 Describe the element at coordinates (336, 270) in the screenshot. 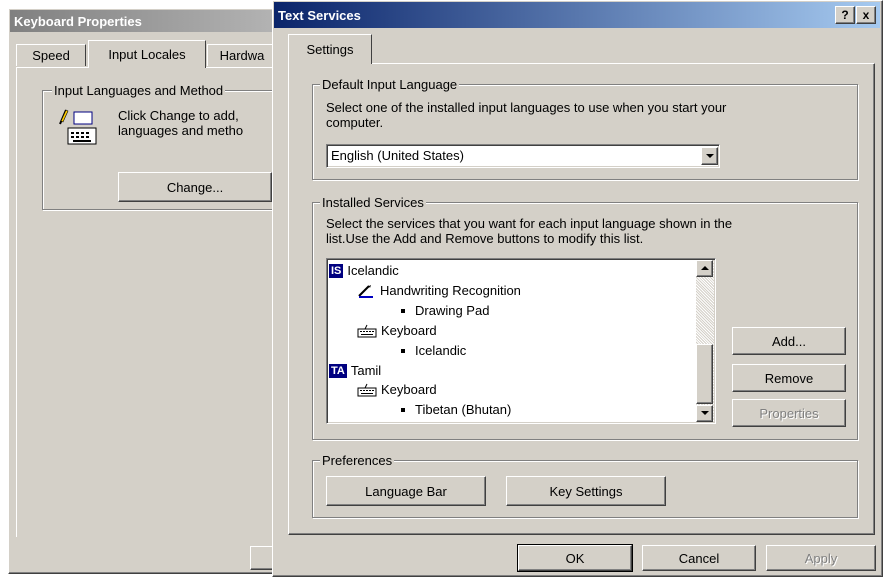

I see `language-badge: IS` at that location.